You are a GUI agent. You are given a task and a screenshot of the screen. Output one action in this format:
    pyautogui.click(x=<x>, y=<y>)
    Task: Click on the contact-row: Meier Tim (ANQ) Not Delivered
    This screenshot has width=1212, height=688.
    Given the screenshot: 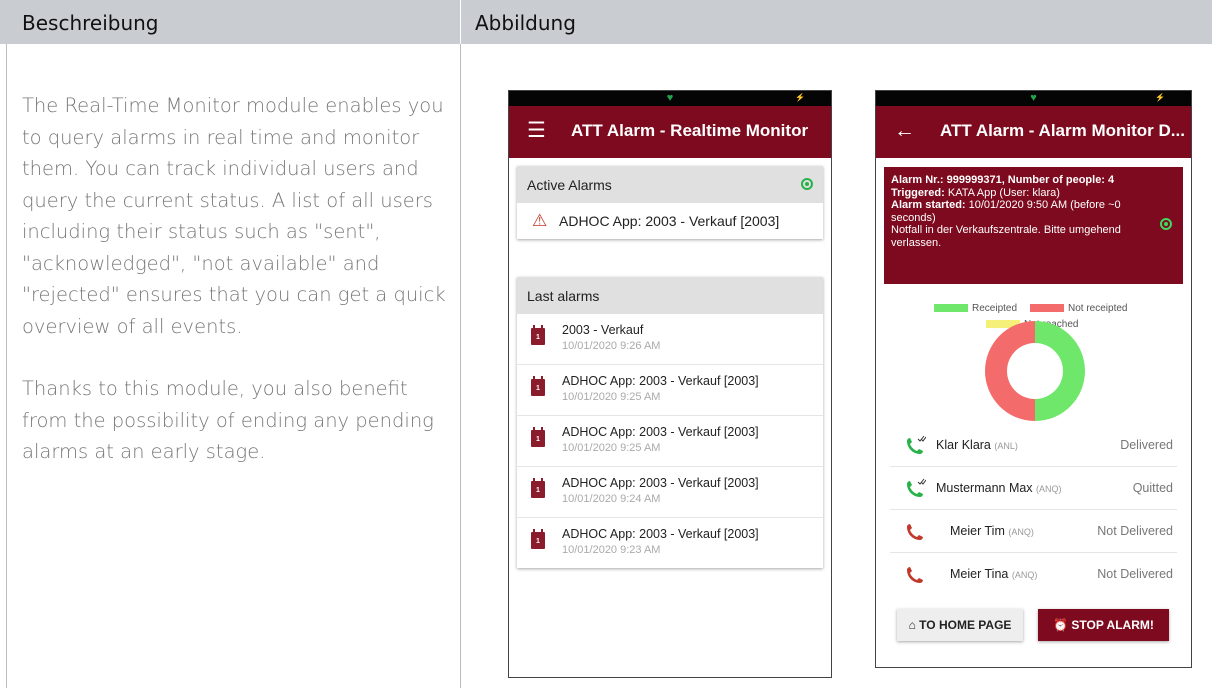 What is the action you would take?
    pyautogui.click(x=1033, y=531)
    